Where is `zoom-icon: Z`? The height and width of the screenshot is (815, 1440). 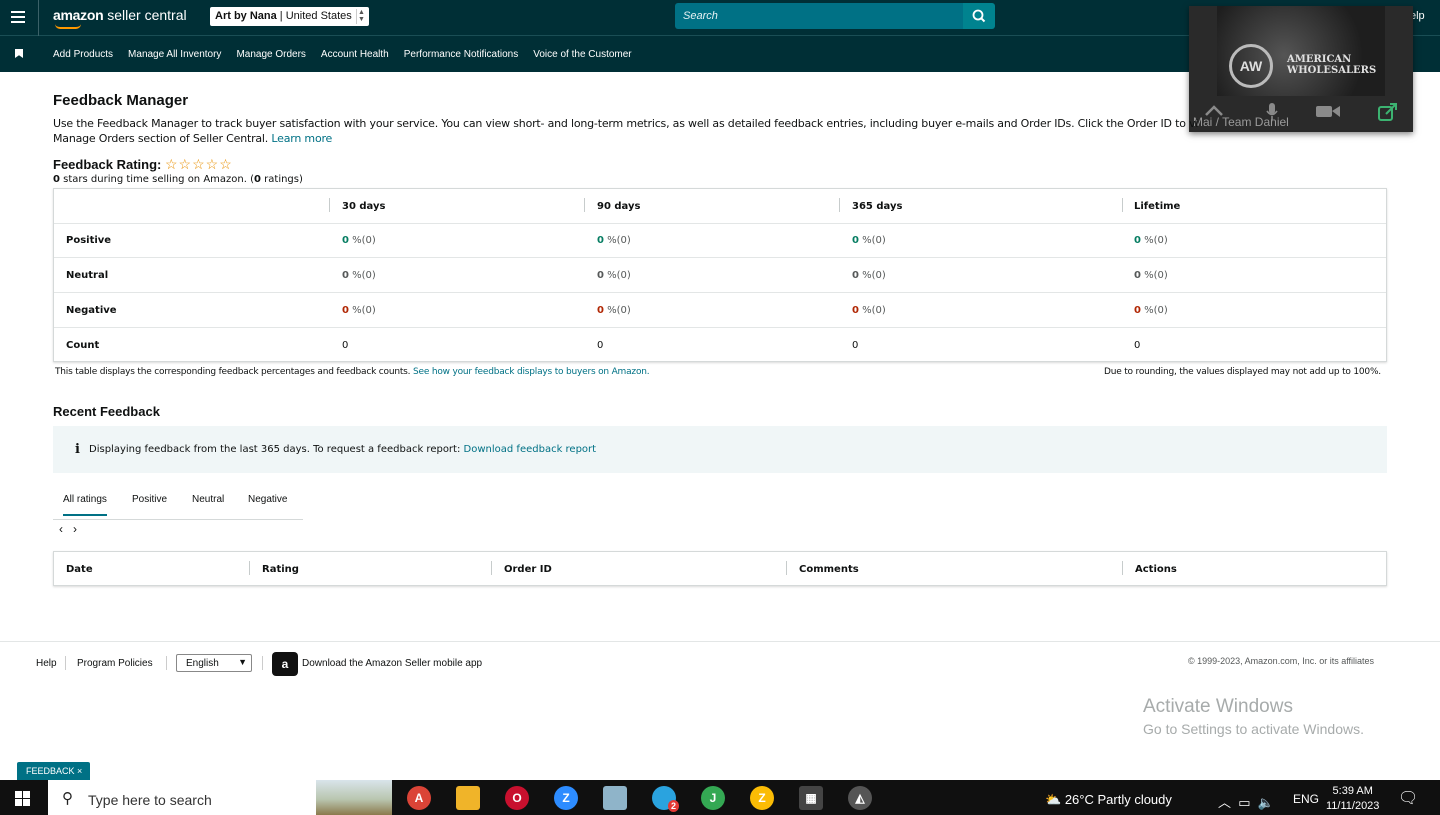 zoom-icon: Z is located at coordinates (566, 798).